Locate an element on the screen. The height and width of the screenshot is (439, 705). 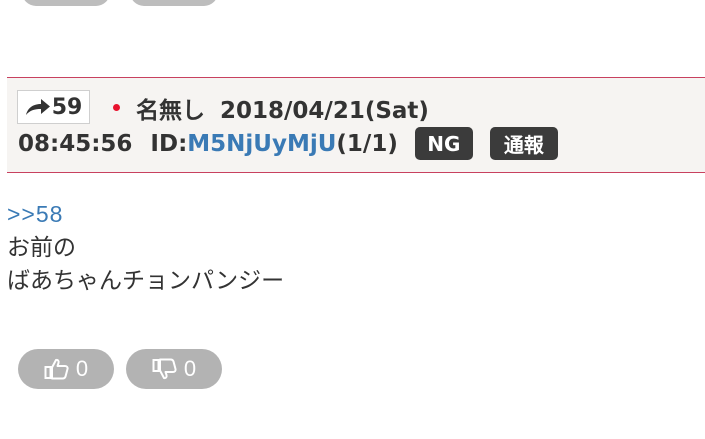
report-button: 通報 is located at coordinates (523, 143).